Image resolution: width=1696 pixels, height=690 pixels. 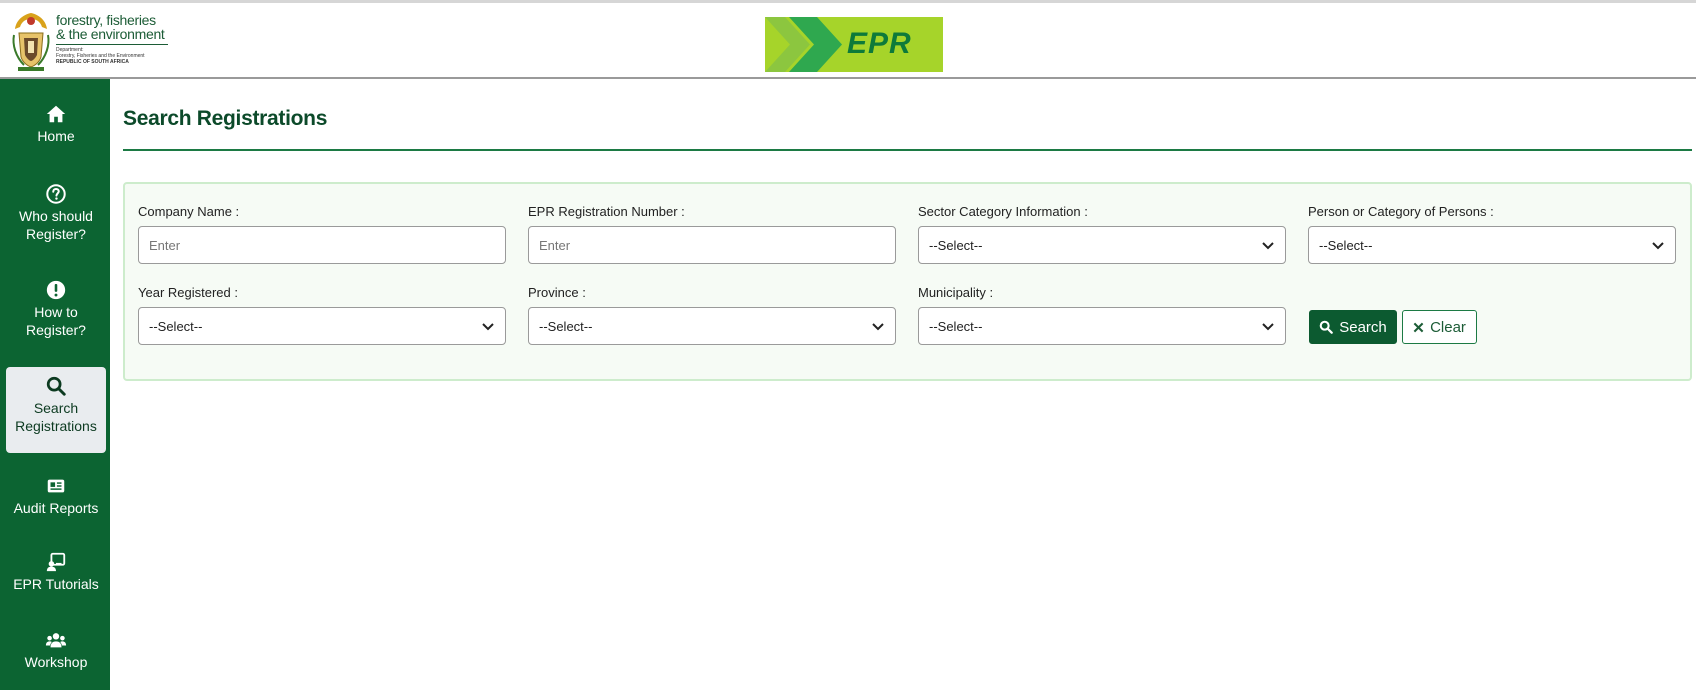 I want to click on company-name-input, so click(x=322, y=245).